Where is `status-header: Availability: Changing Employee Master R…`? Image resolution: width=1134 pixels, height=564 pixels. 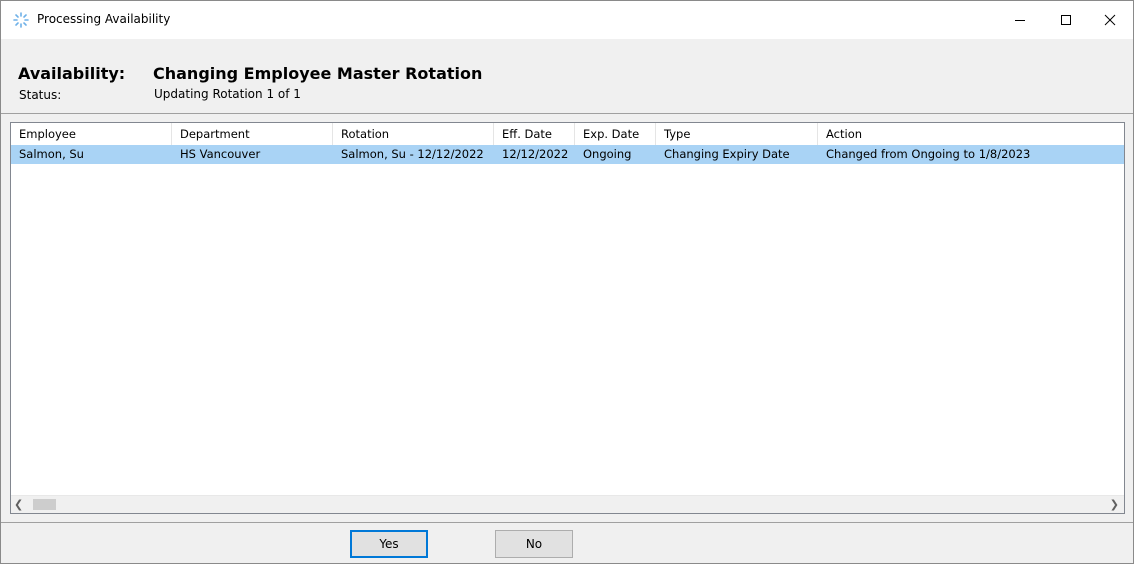 status-header: Availability: Changing Employee Master R… is located at coordinates (567, 76).